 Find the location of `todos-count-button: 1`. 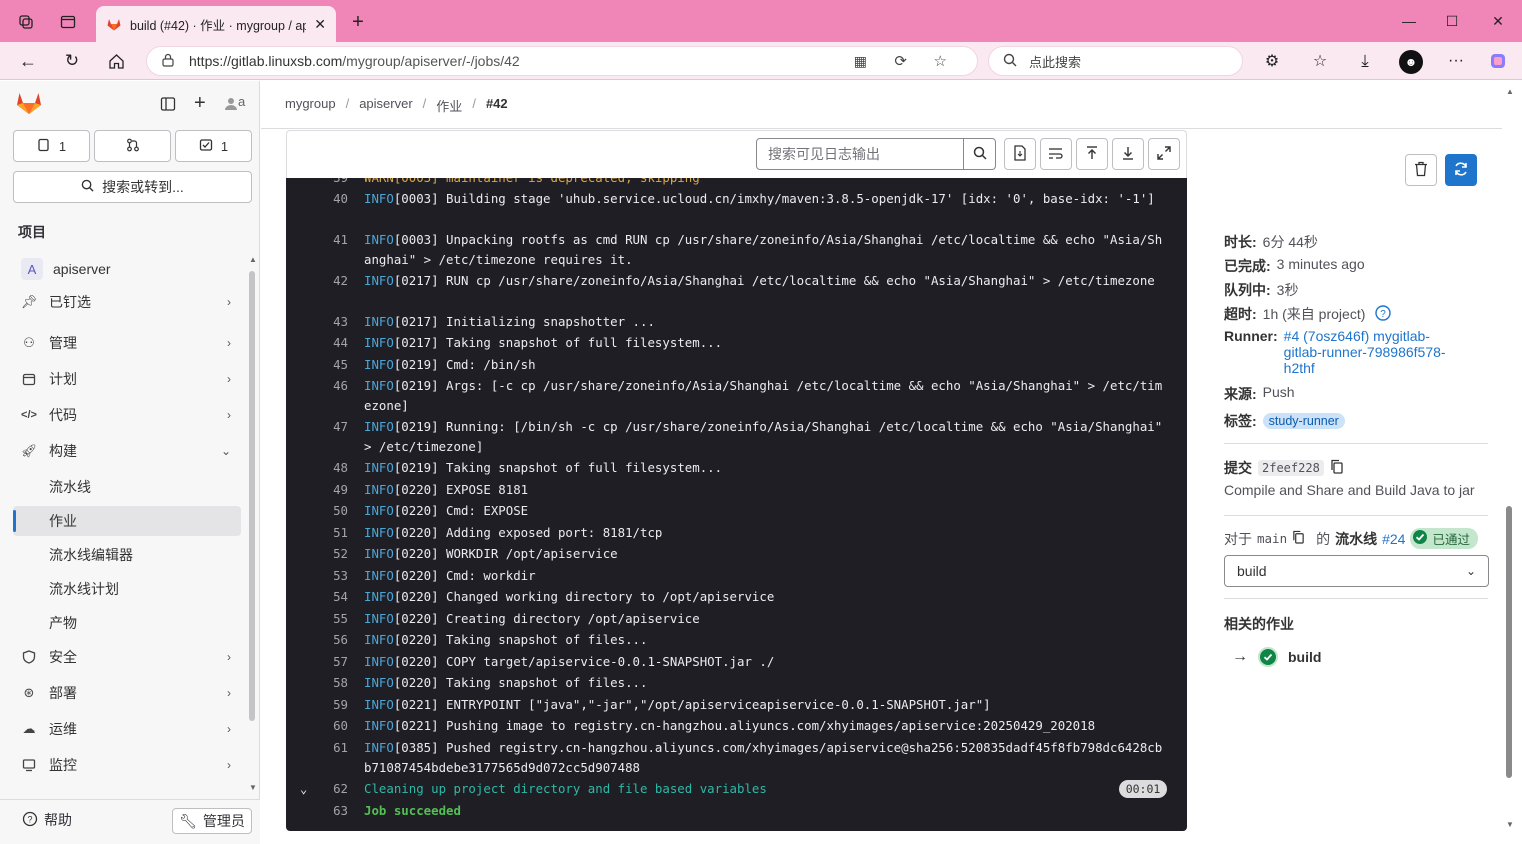

todos-count-button: 1 is located at coordinates (213, 146).